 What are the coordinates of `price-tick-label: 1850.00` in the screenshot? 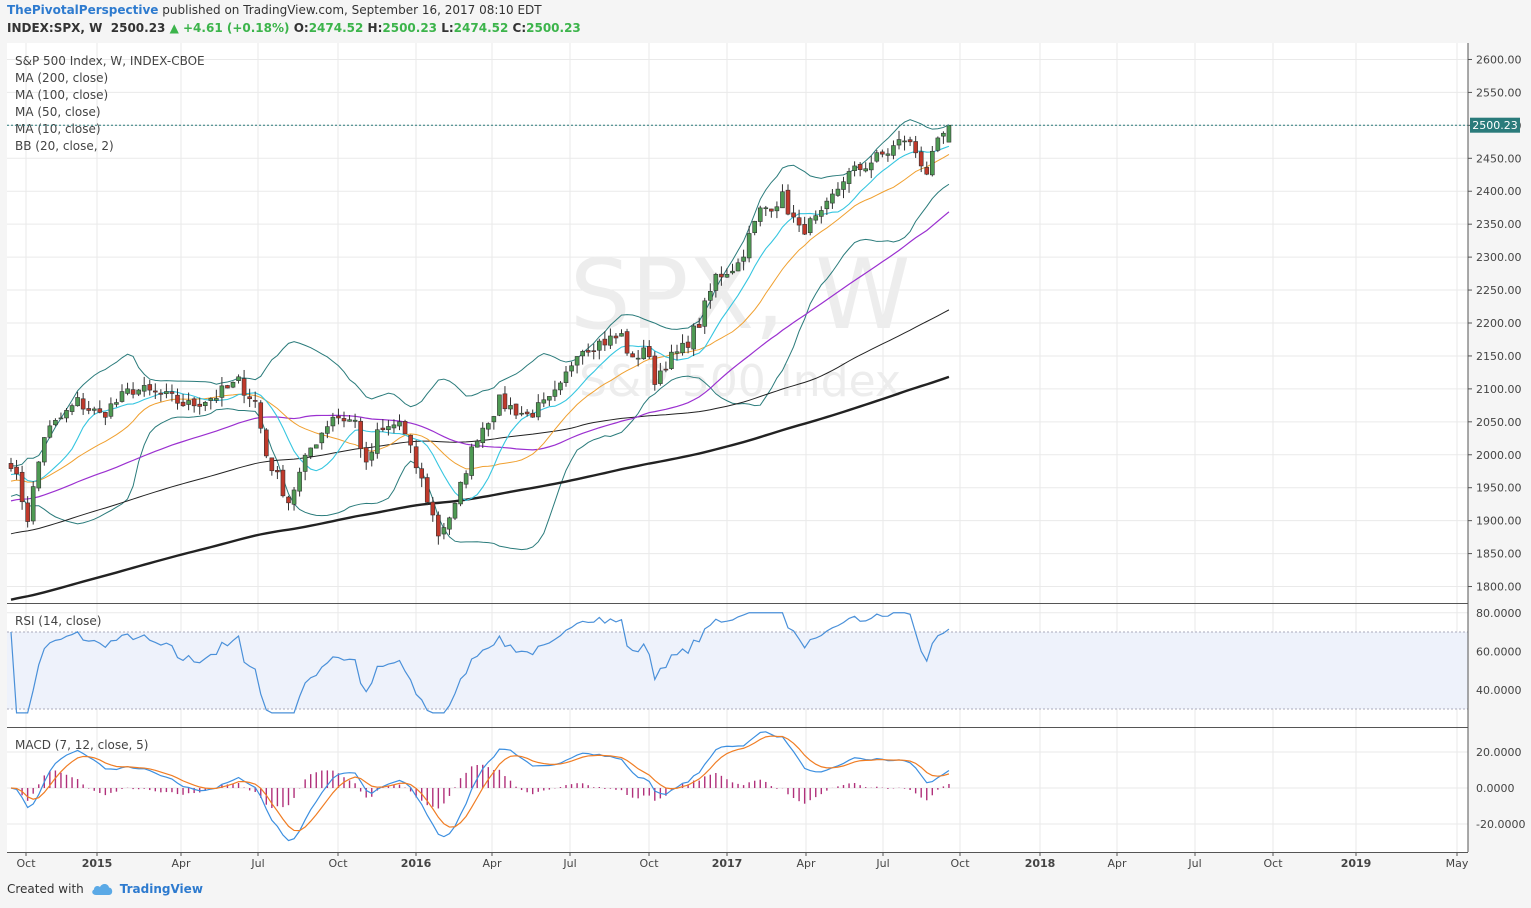 It's located at (1499, 554).